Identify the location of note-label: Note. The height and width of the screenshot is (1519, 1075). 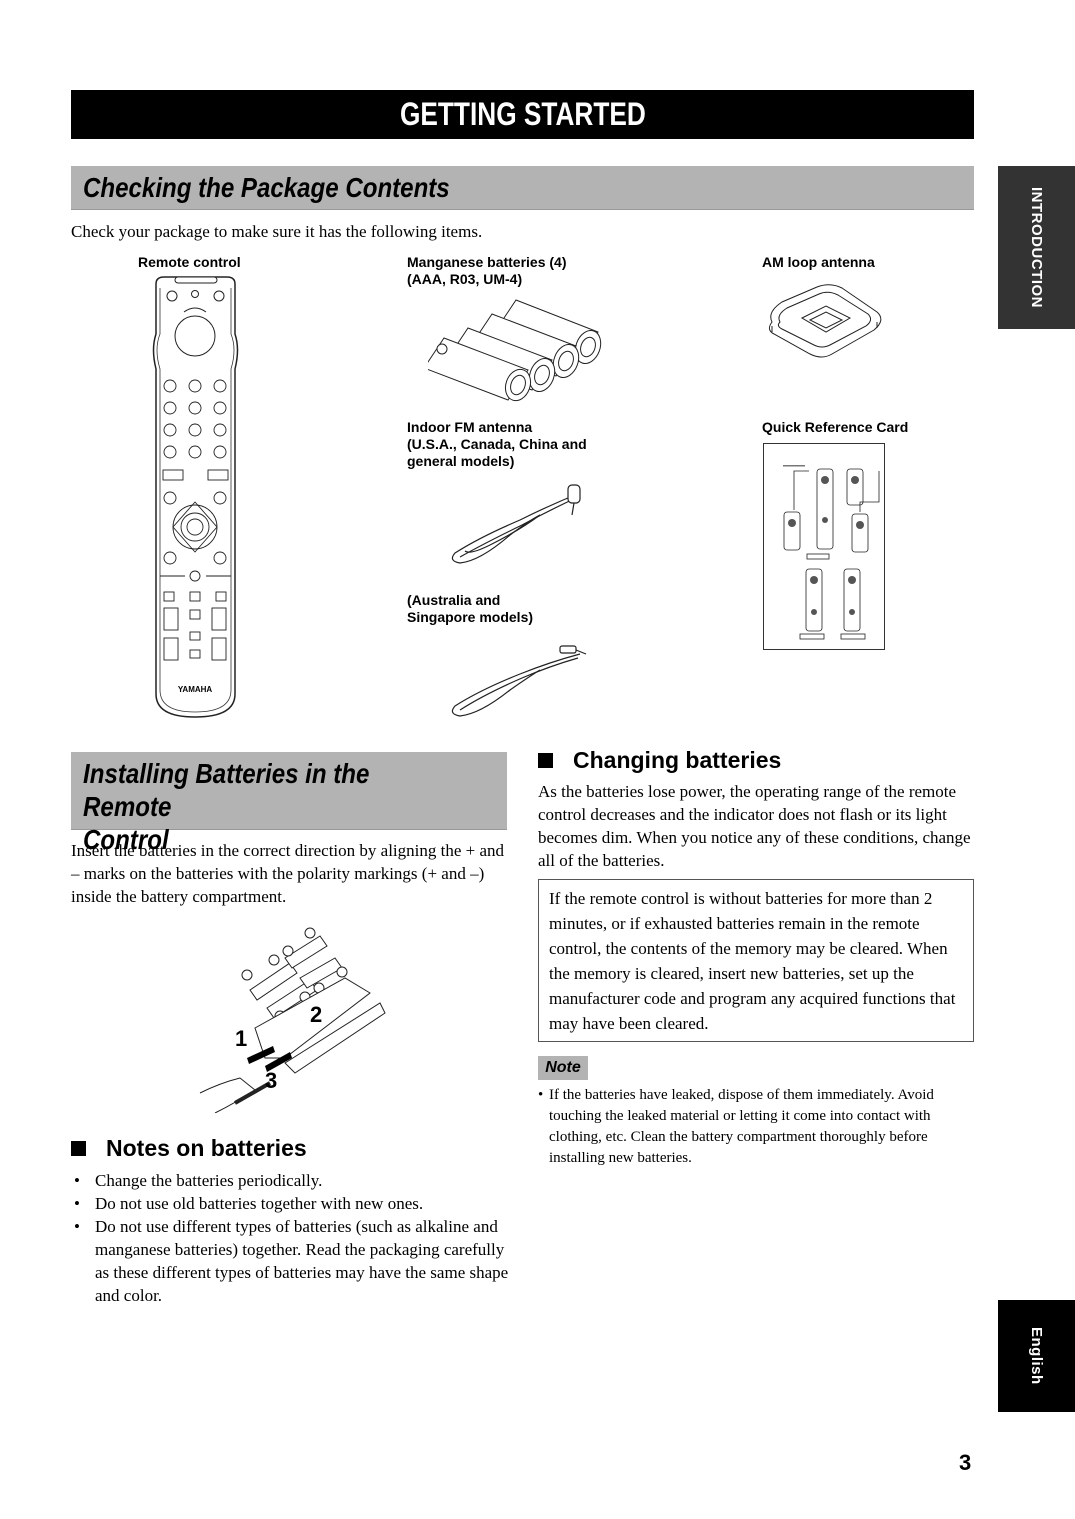
(563, 1068).